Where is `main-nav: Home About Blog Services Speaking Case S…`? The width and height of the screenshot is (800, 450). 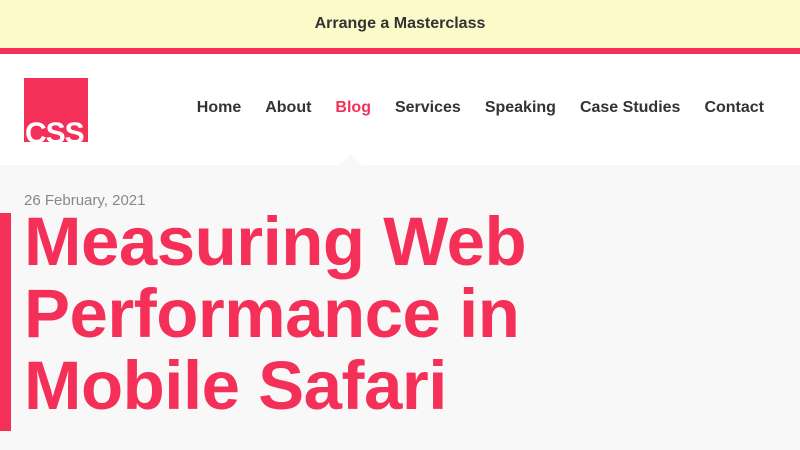
main-nav: Home About Blog Services Speaking Case S… is located at coordinates (468, 108).